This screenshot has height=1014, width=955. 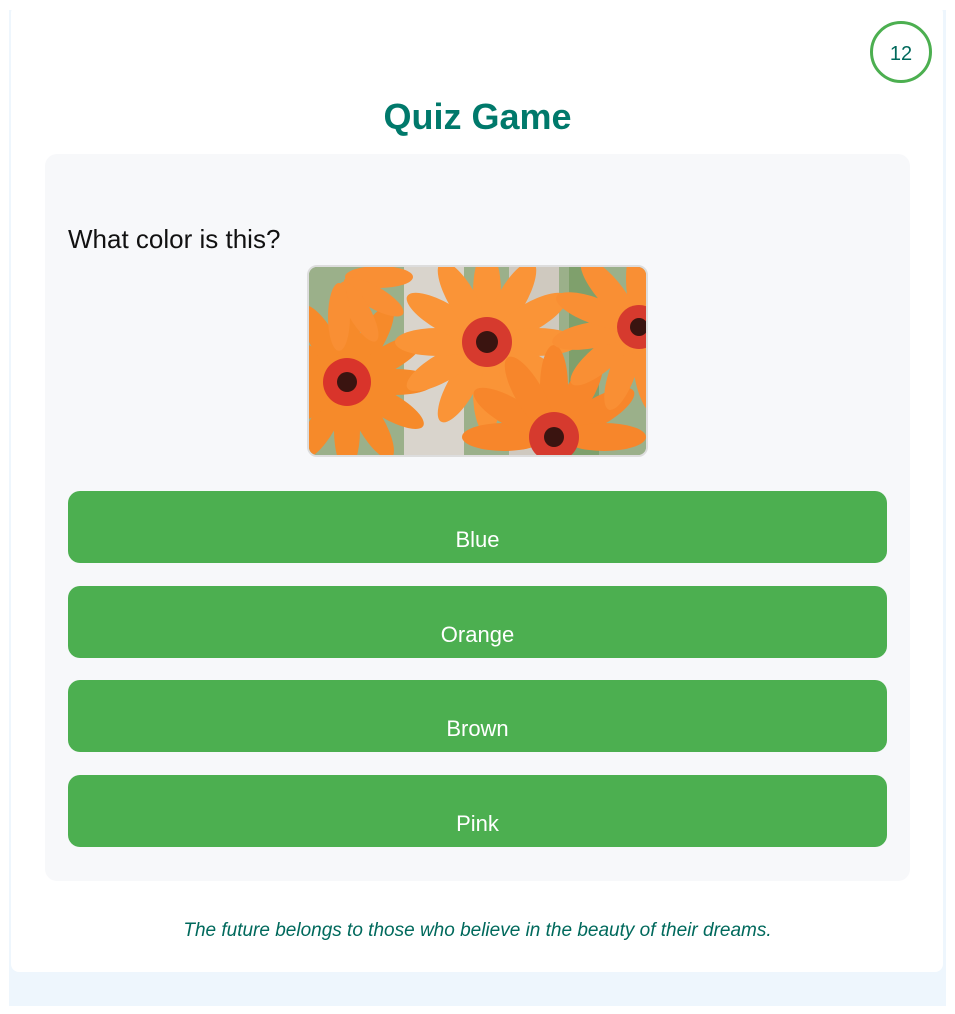 I want to click on answer-button-2: Orange, so click(x=477, y=622).